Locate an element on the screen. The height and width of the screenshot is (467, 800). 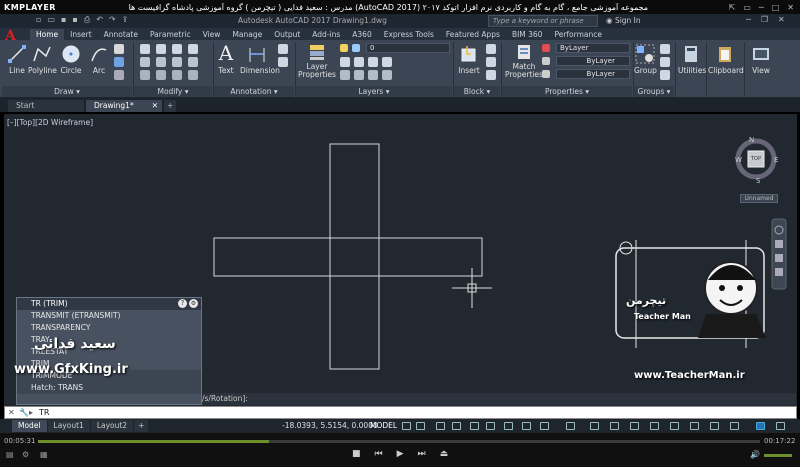
offset-icon is located at coordinates (193, 75).